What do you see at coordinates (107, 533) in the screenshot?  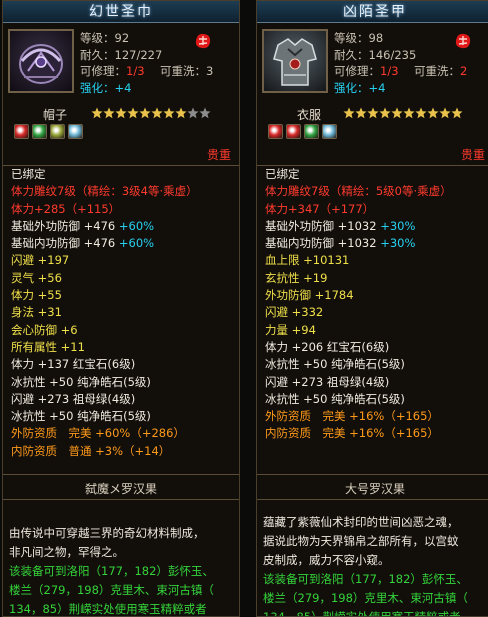 I see `description-line: 由传说中可穿越三界的奇幻材料制成，` at bounding box center [107, 533].